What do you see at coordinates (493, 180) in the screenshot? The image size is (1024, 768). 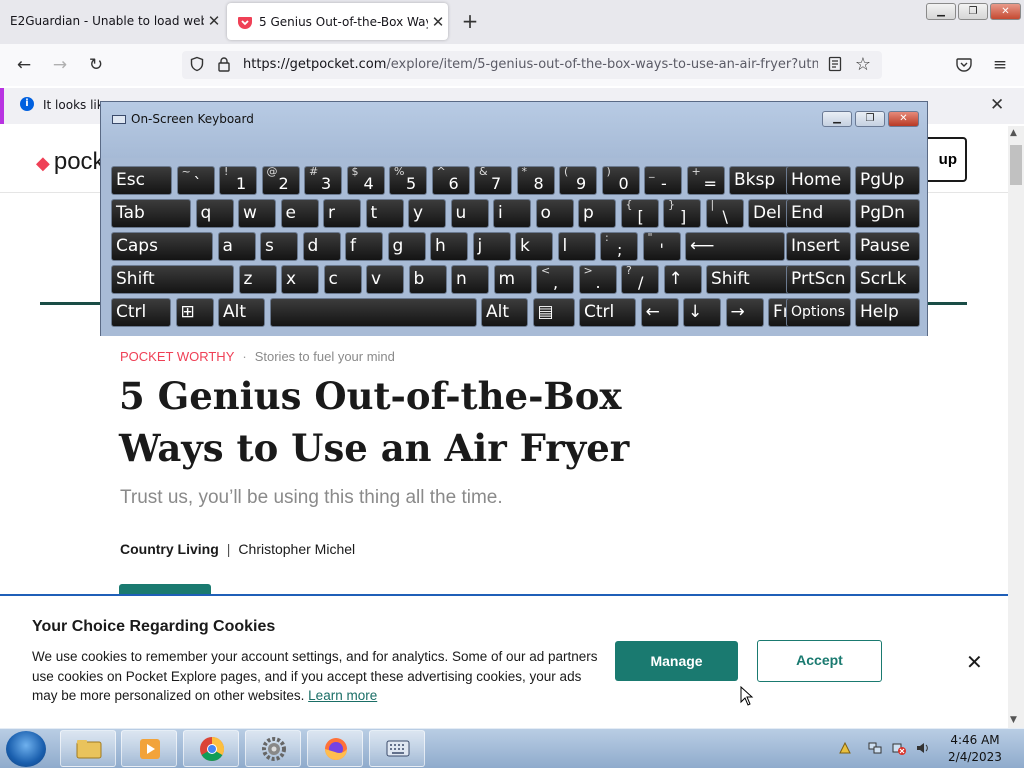 I see `osk-key-7: & 7` at bounding box center [493, 180].